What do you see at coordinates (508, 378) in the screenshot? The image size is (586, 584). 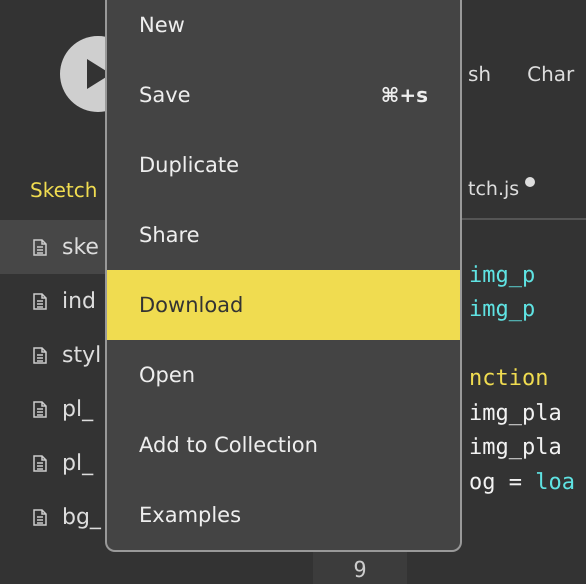 I see `code-token: nction` at bounding box center [508, 378].